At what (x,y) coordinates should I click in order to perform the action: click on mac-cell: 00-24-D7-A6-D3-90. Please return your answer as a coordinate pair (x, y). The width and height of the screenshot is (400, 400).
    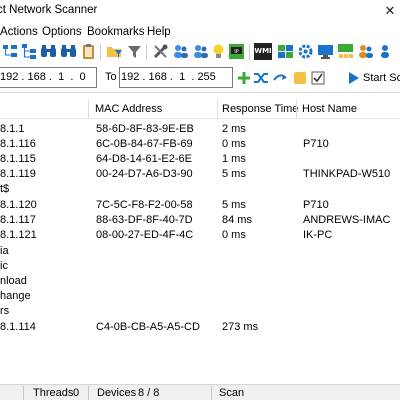
    Looking at the image, I should click on (144, 174).